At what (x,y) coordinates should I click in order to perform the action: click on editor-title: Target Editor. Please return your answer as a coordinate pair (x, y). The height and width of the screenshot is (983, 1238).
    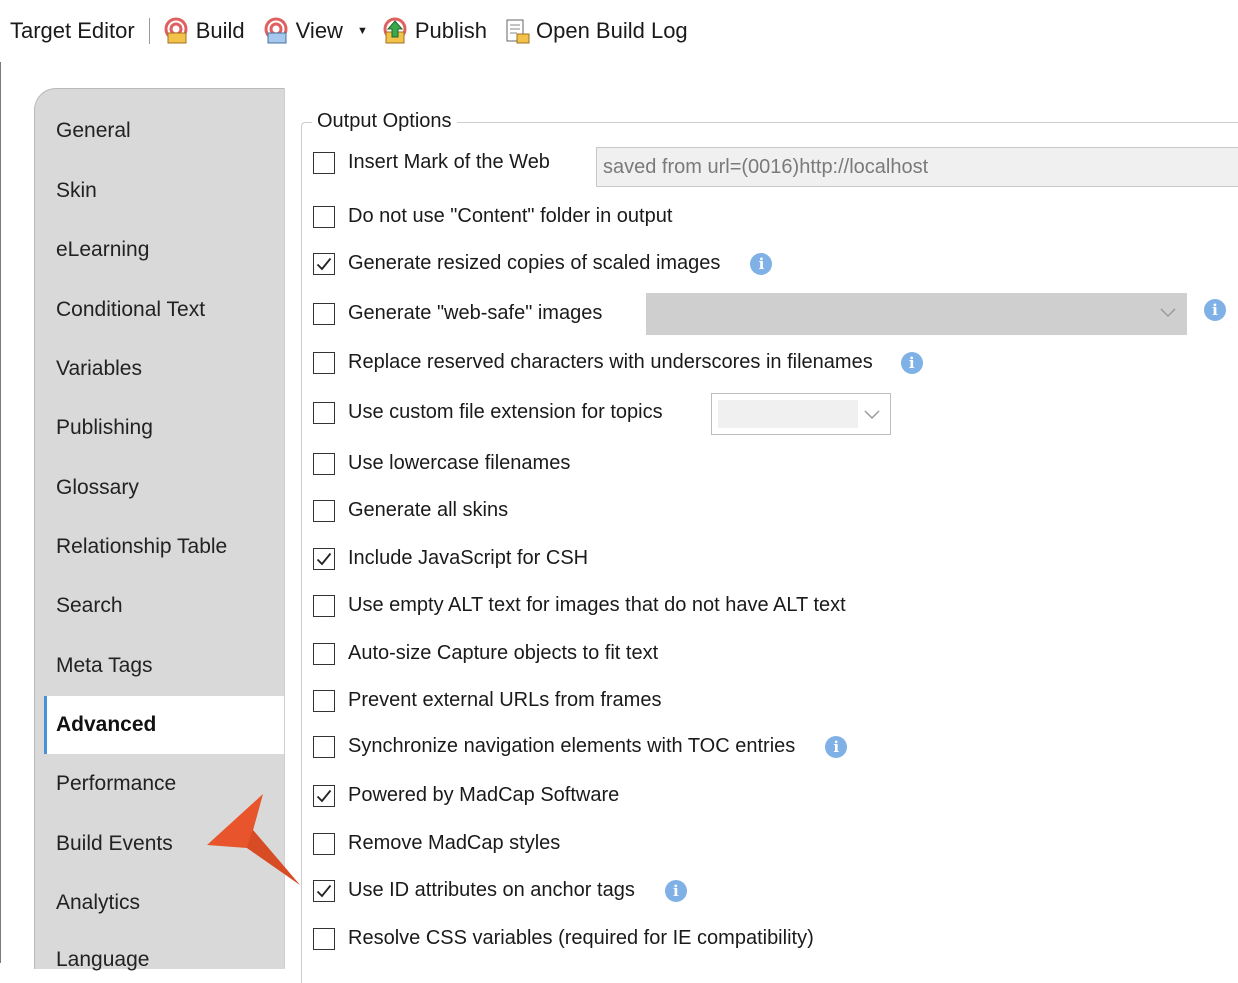
    Looking at the image, I should click on (72, 30).